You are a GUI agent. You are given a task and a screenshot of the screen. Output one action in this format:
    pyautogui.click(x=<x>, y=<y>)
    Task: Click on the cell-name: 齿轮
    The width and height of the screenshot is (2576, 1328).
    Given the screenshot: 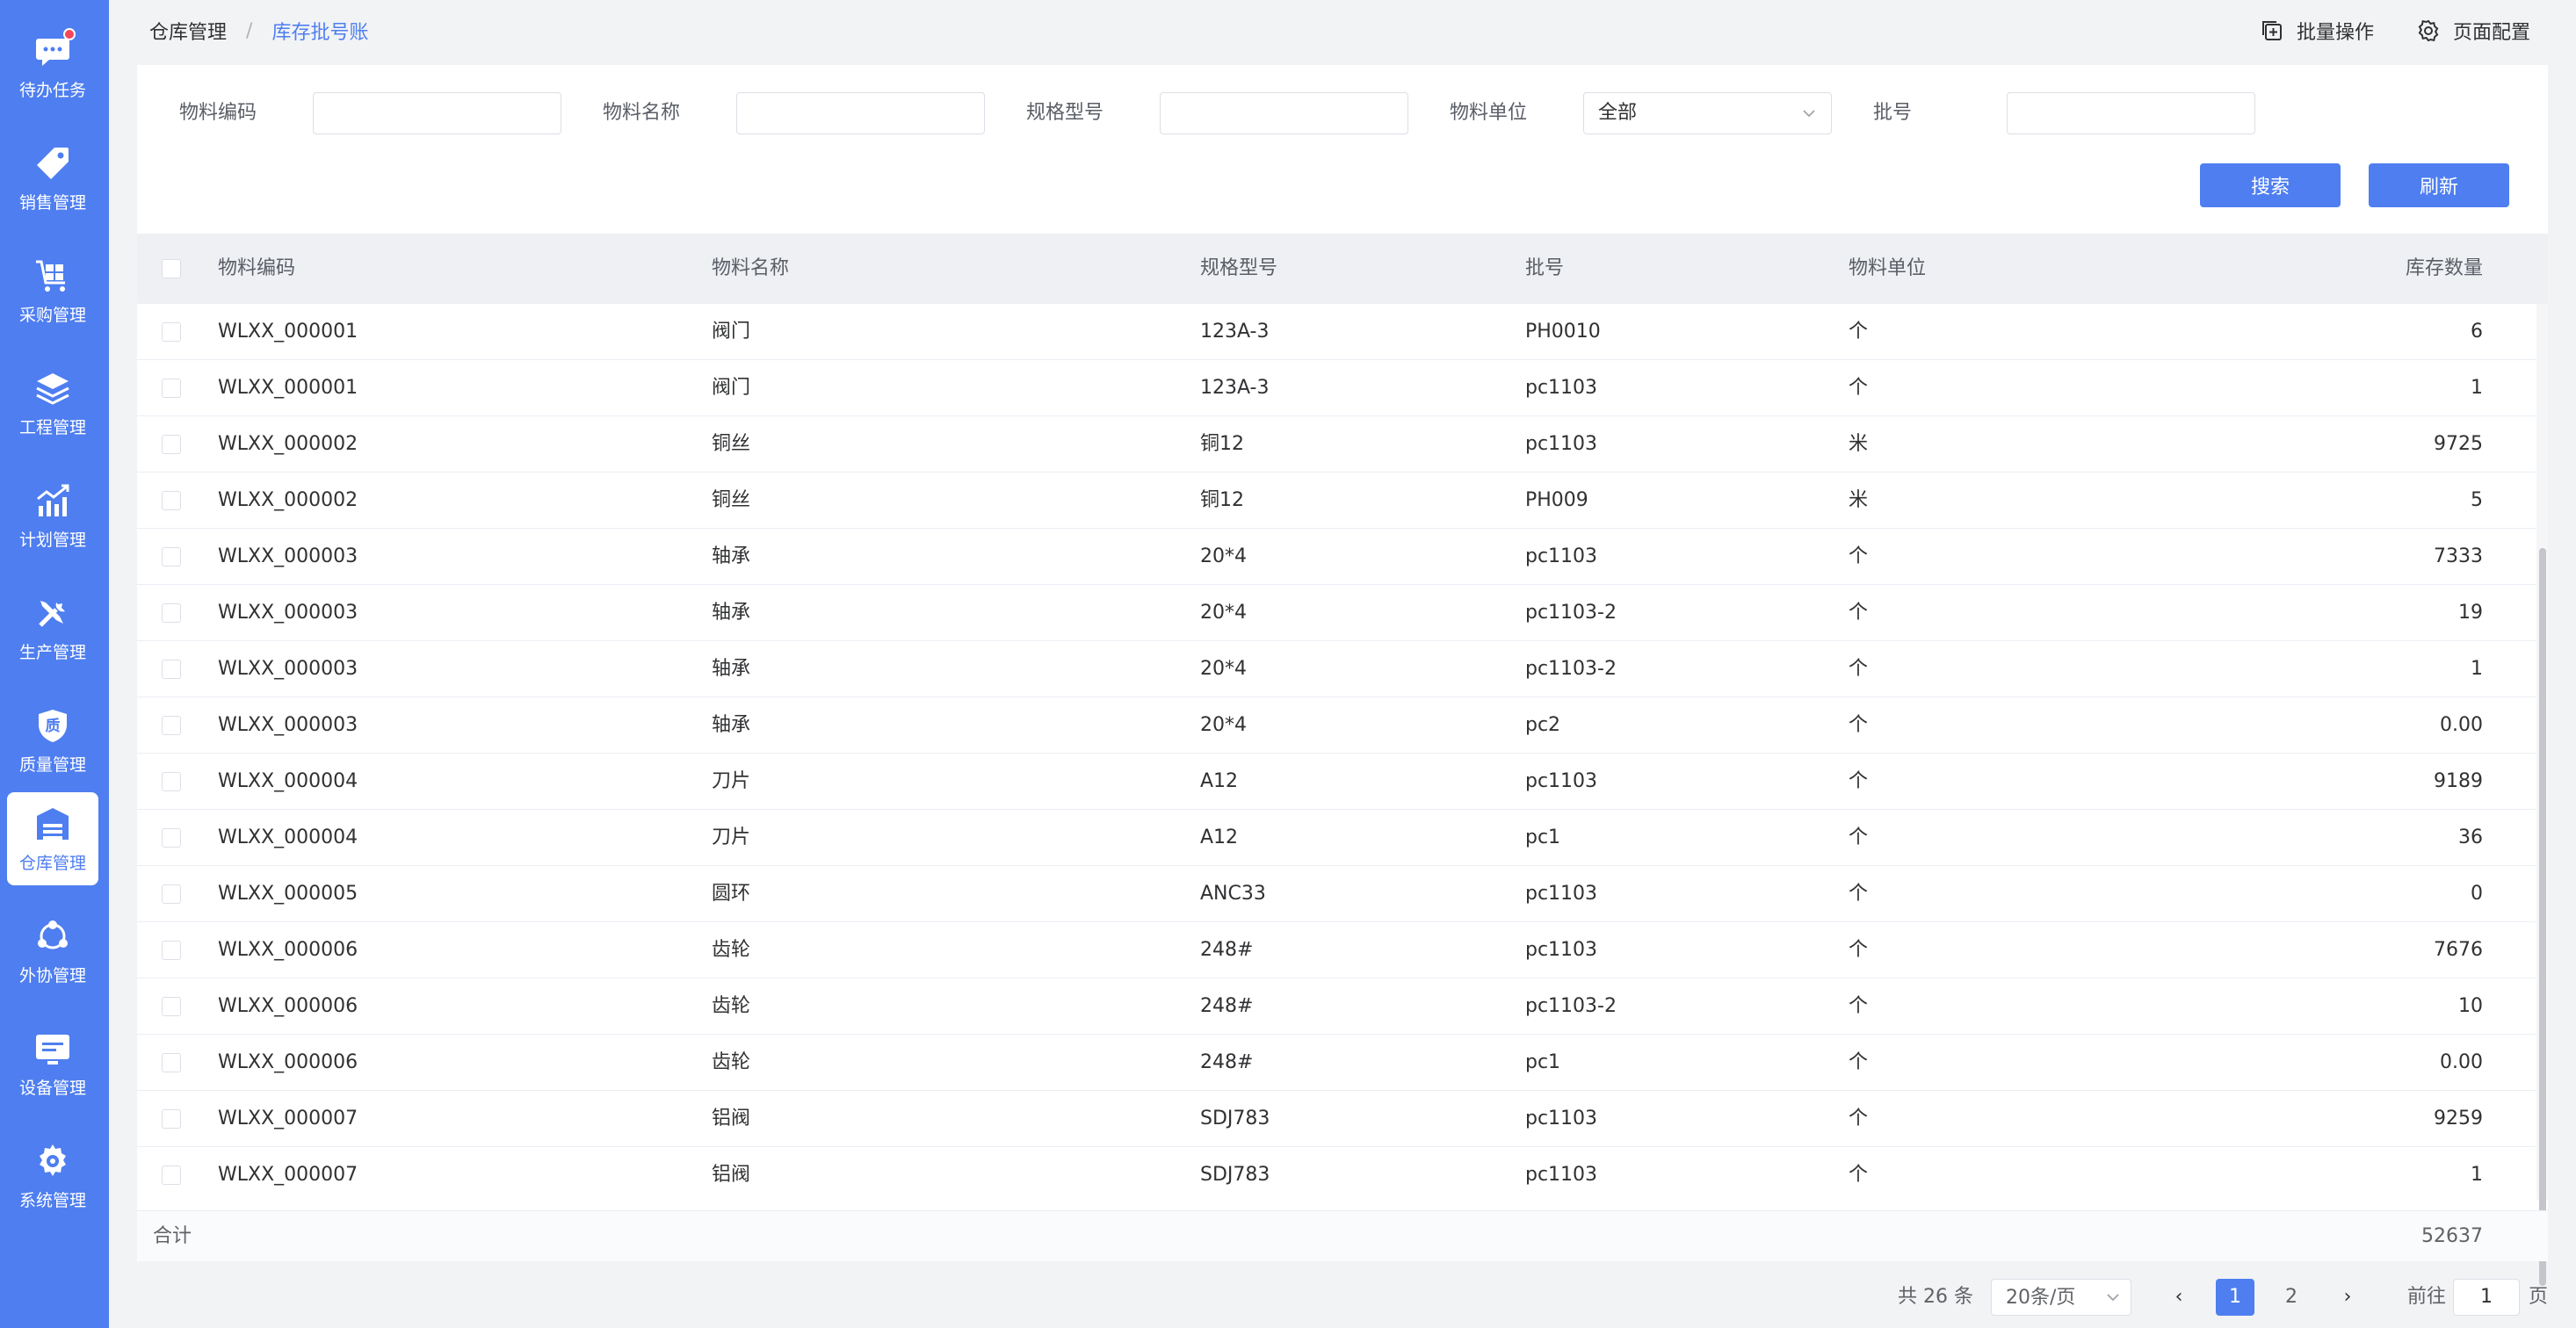 What is the action you would take?
    pyautogui.click(x=731, y=1062)
    